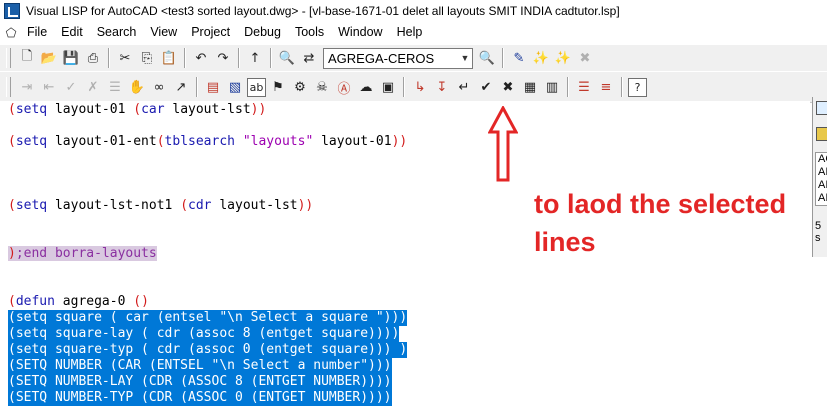 This screenshot has width=827, height=413. Describe the element at coordinates (465, 58) in the screenshot. I see `chevron-down-icon: ▼` at that location.